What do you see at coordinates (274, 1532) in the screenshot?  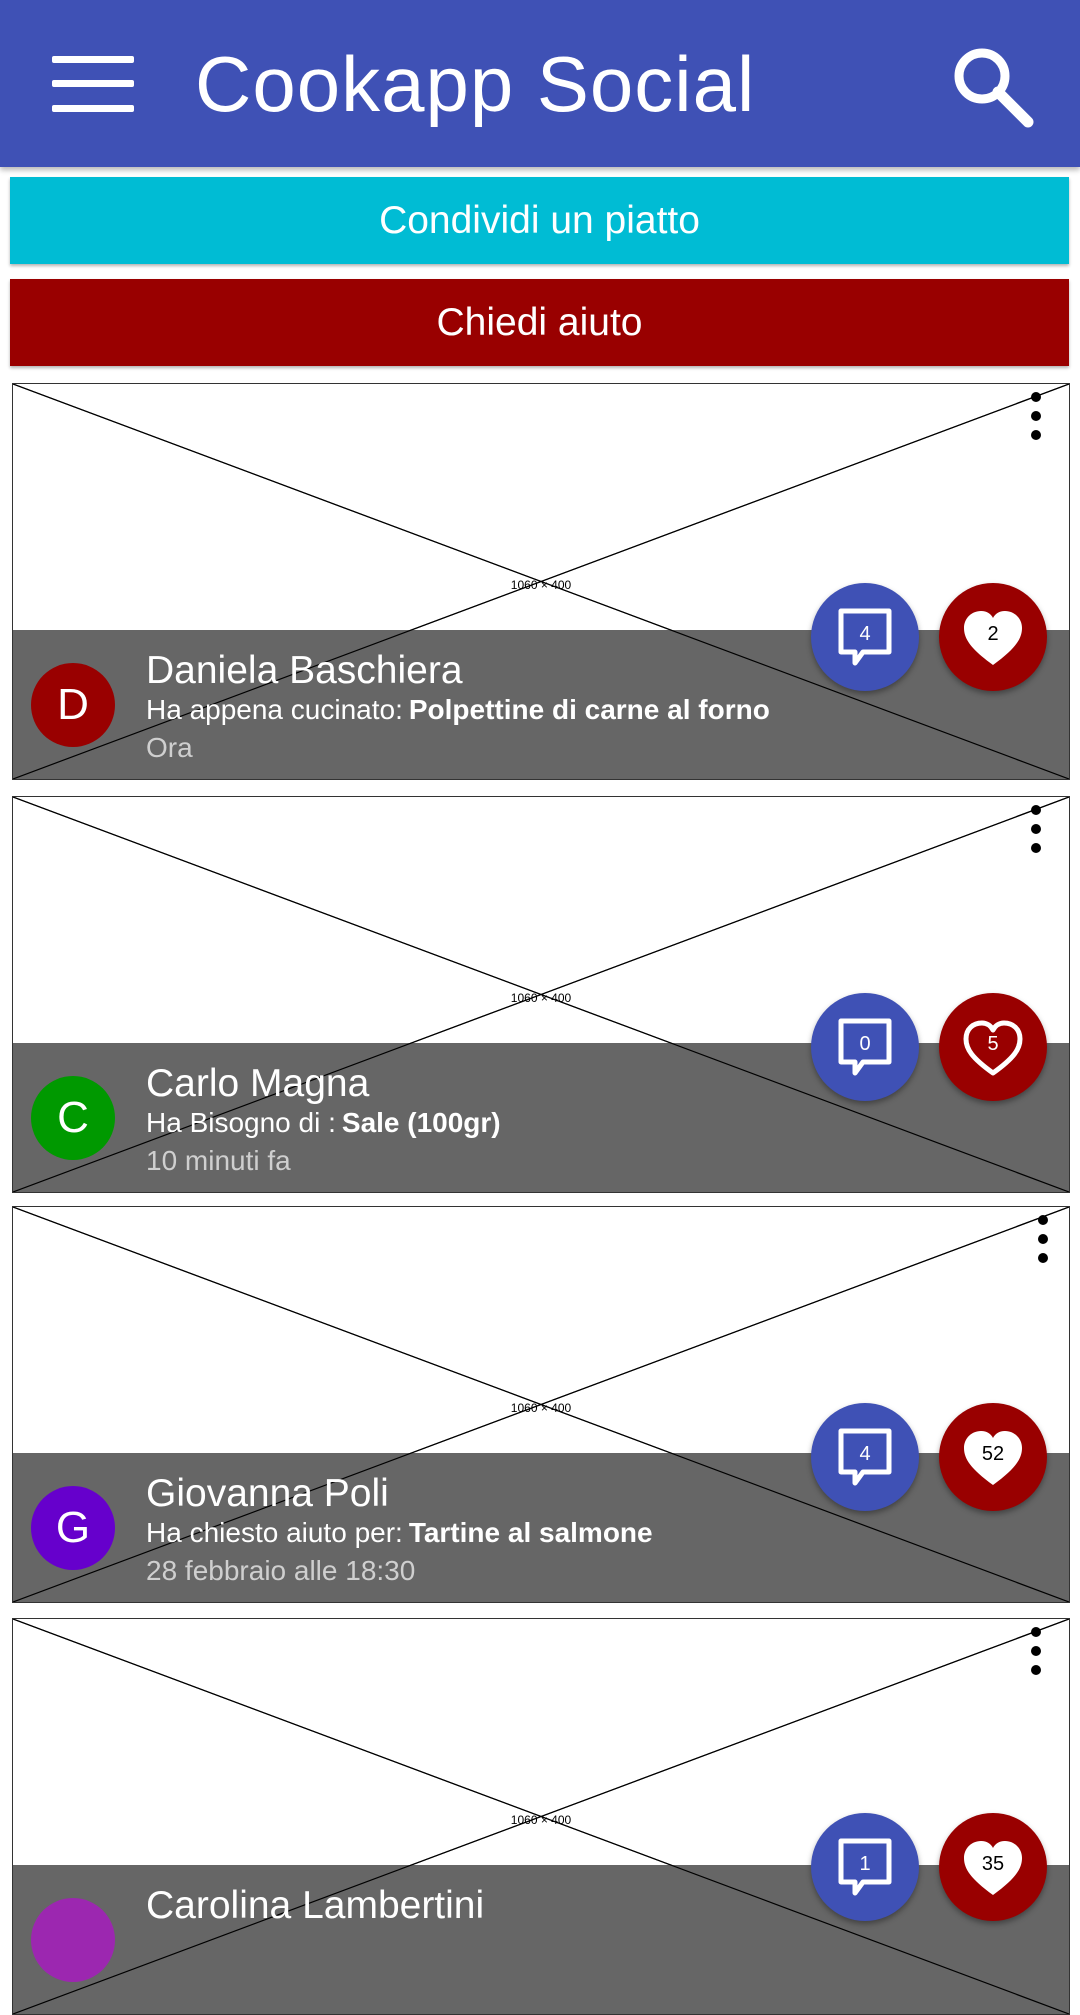 I see `post-action-text: Ha chiesto aiuto per:` at bounding box center [274, 1532].